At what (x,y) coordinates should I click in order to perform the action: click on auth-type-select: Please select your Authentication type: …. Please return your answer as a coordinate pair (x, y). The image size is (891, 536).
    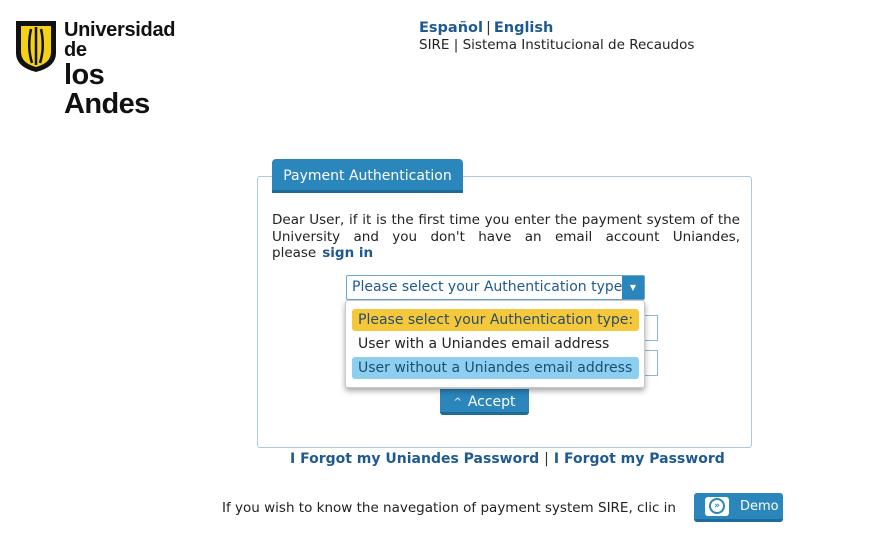
    Looking at the image, I should click on (495, 287).